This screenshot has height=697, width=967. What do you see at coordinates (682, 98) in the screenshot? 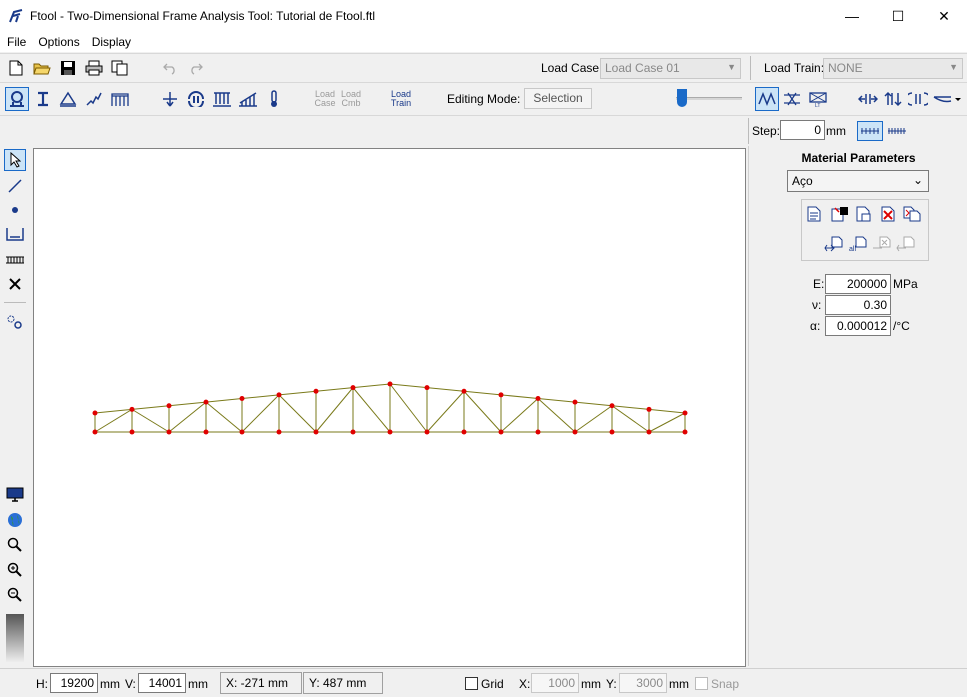
I see `scale-slider-thumb` at bounding box center [682, 98].